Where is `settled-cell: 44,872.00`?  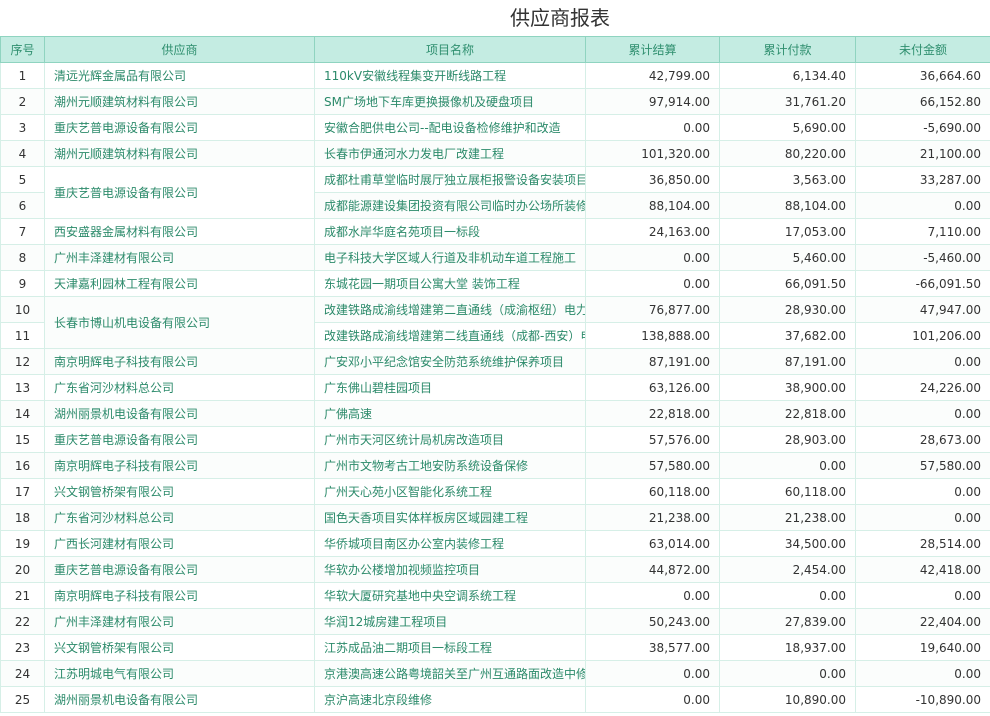 settled-cell: 44,872.00 is located at coordinates (652, 569).